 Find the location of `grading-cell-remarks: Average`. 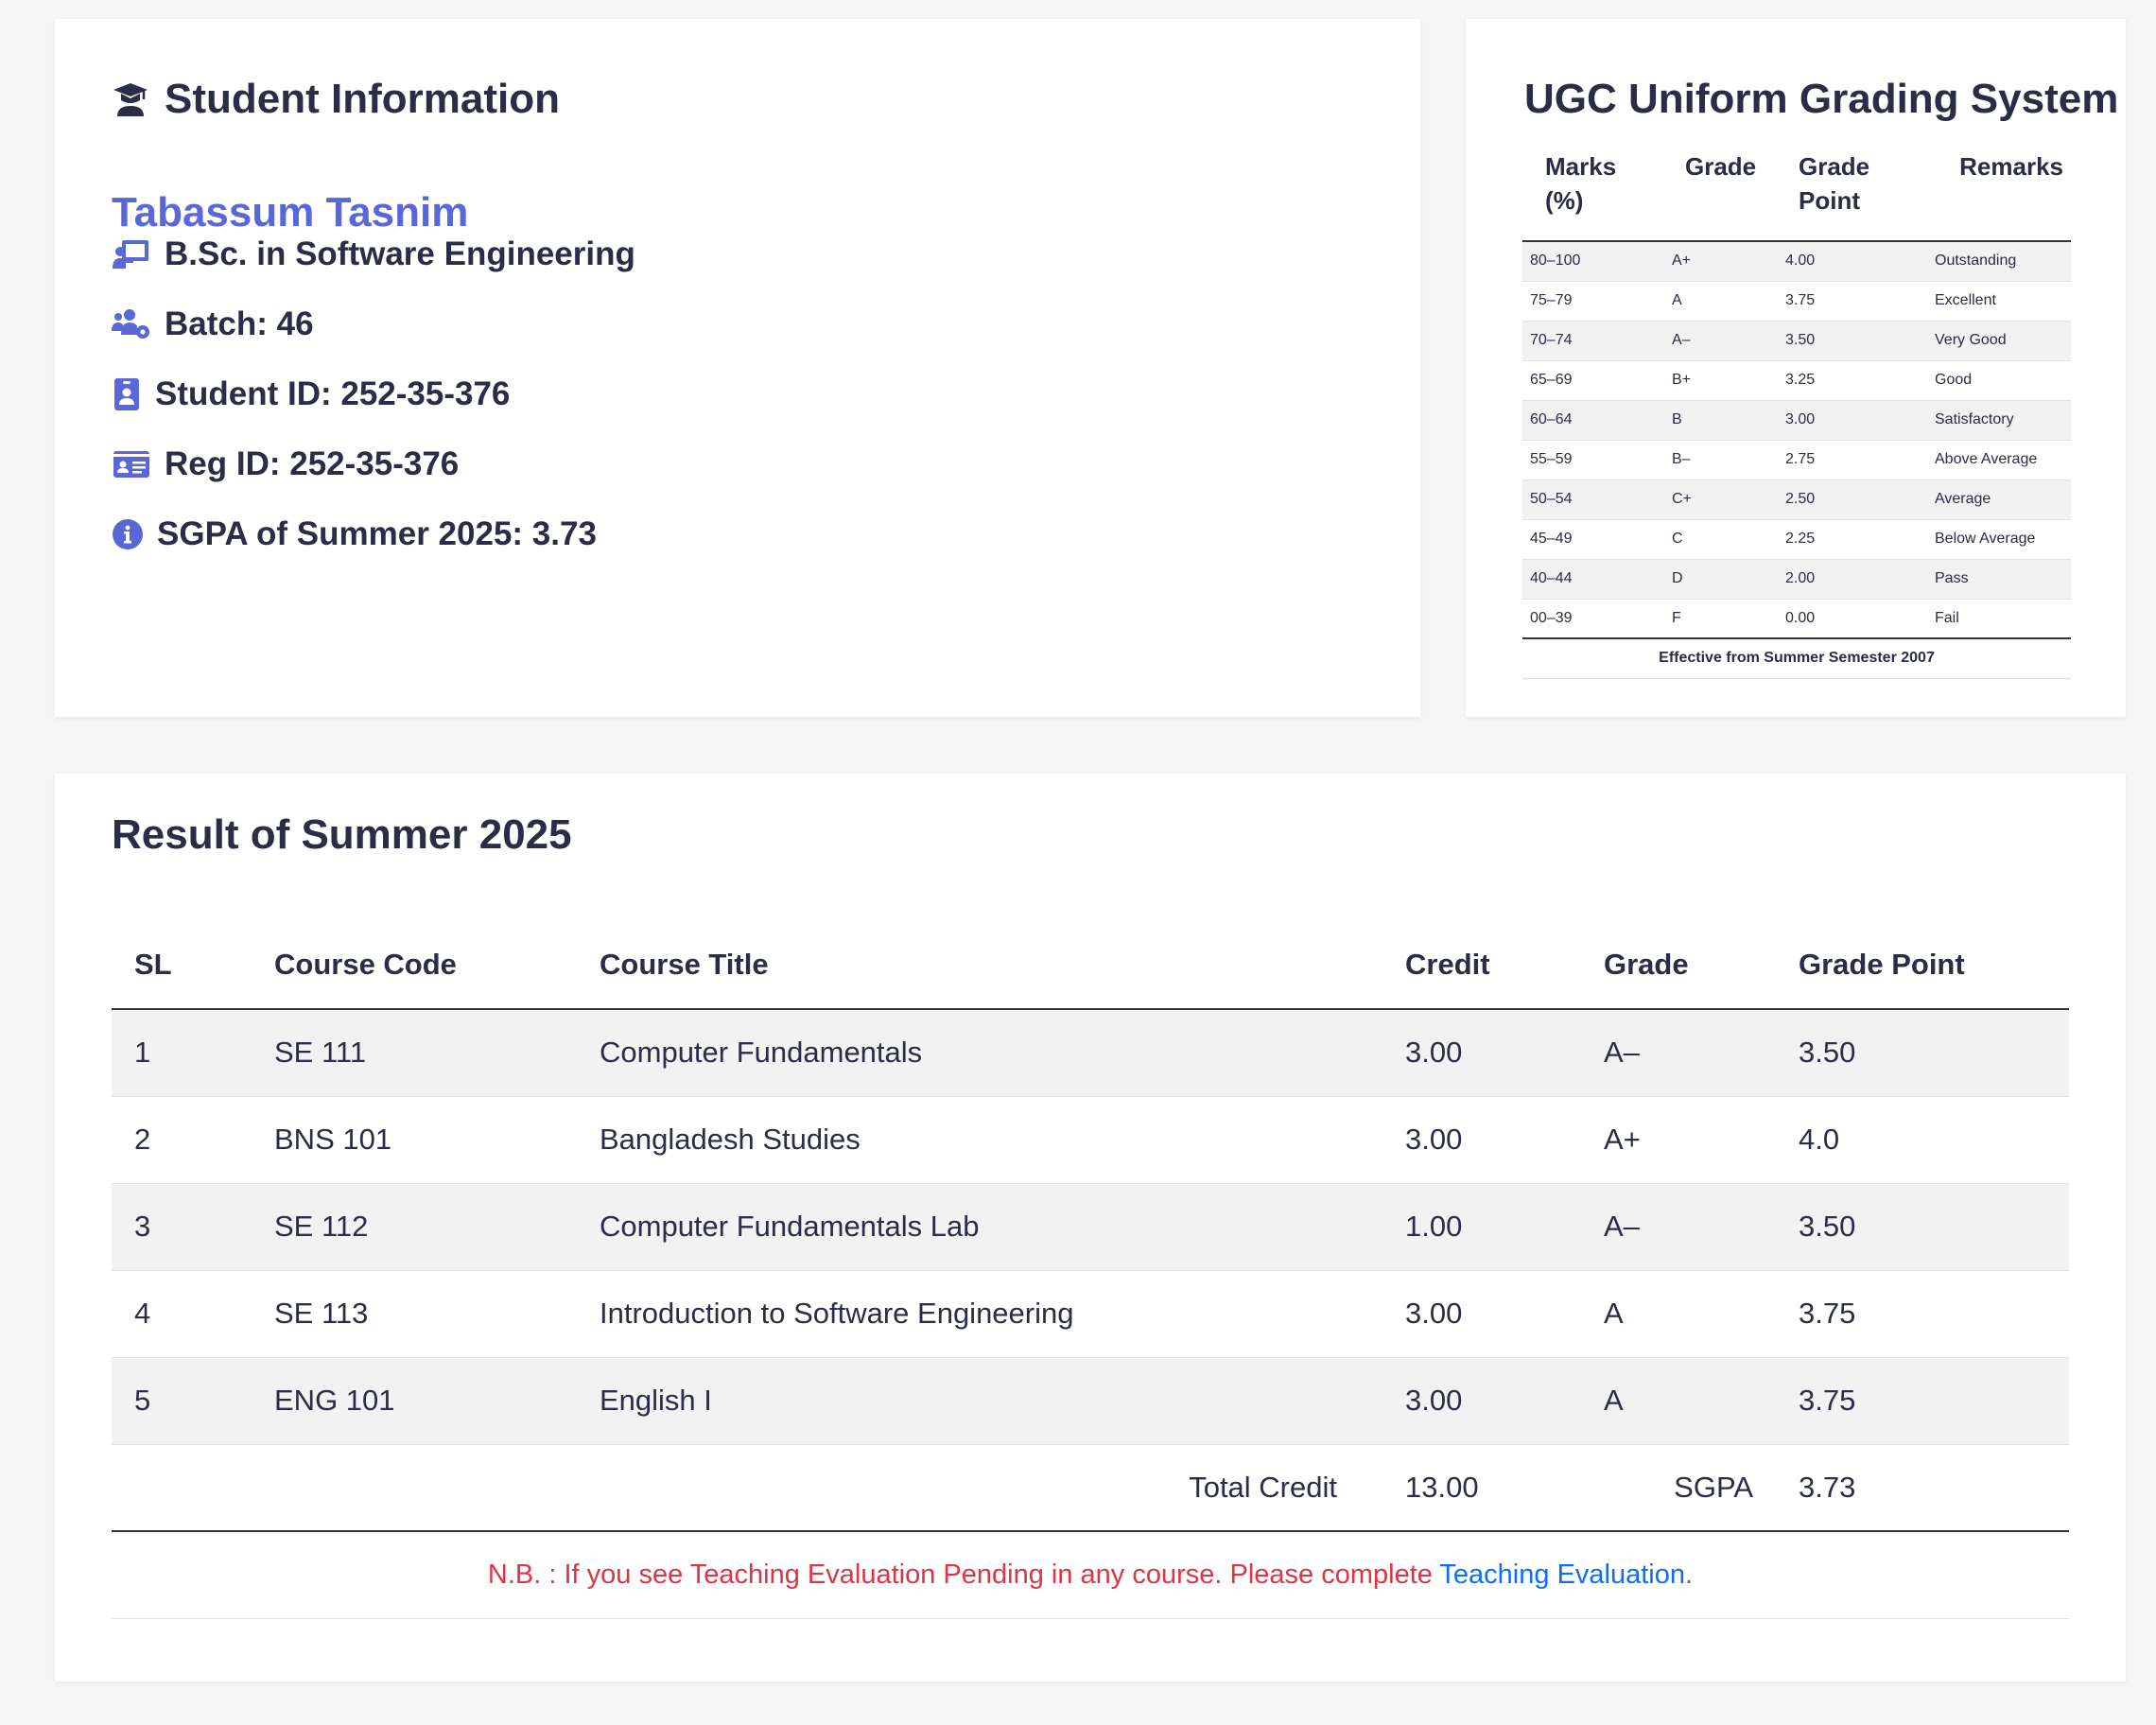

grading-cell-remarks: Average is located at coordinates (1999, 499).